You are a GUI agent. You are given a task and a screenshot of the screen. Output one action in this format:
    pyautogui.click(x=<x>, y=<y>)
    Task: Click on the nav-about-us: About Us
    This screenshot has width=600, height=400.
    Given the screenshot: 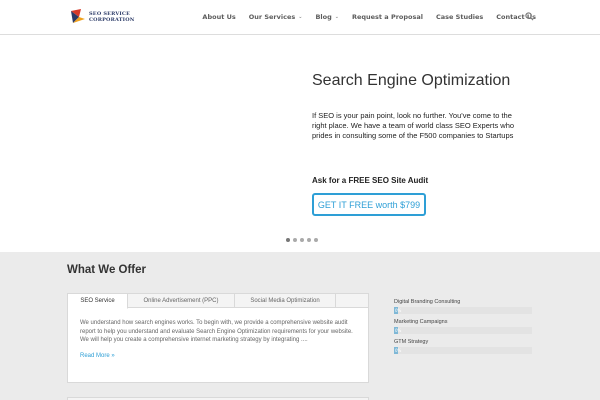 What is the action you would take?
    pyautogui.click(x=218, y=17)
    